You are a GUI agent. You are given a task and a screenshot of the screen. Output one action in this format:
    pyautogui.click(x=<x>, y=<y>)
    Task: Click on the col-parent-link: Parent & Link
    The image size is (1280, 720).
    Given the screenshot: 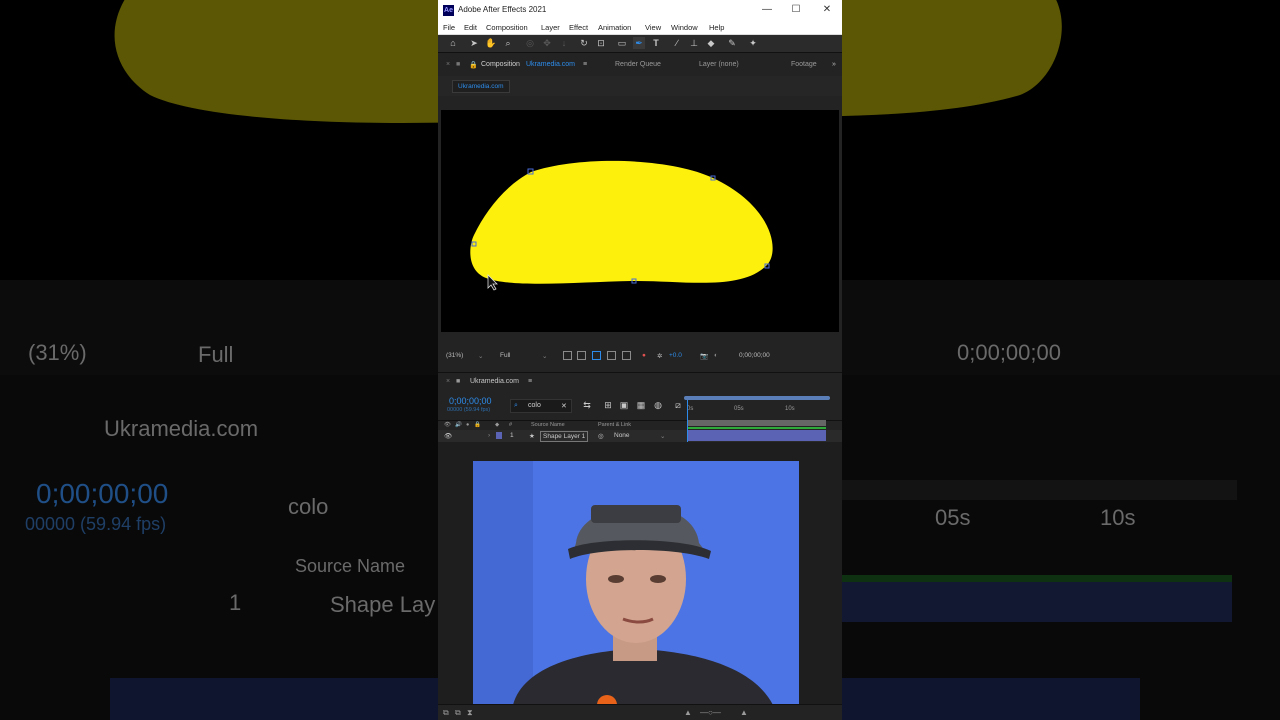 What is the action you would take?
    pyautogui.click(x=614, y=425)
    